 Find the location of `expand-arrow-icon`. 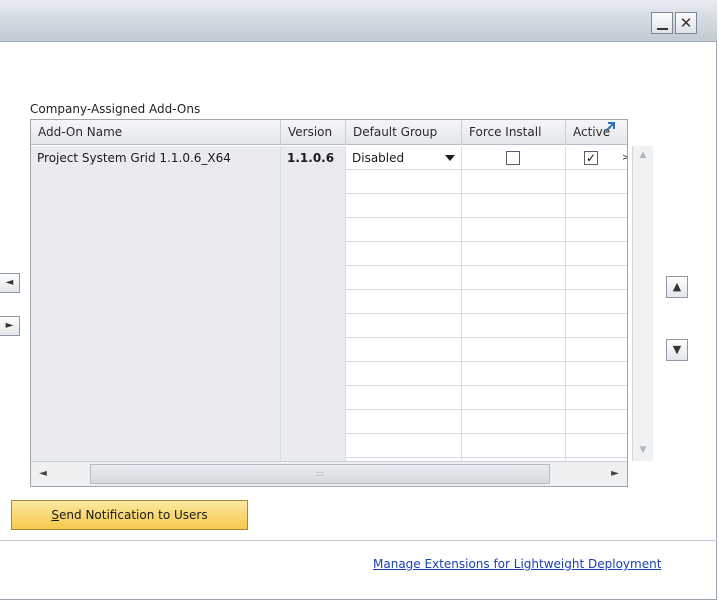

expand-arrow-icon is located at coordinates (610, 127).